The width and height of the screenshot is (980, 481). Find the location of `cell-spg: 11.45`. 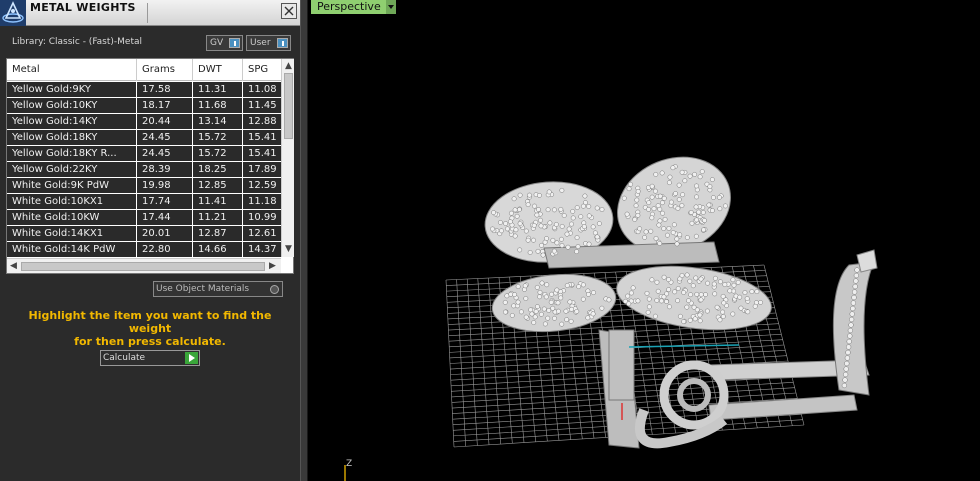

cell-spg: 11.45 is located at coordinates (262, 105).